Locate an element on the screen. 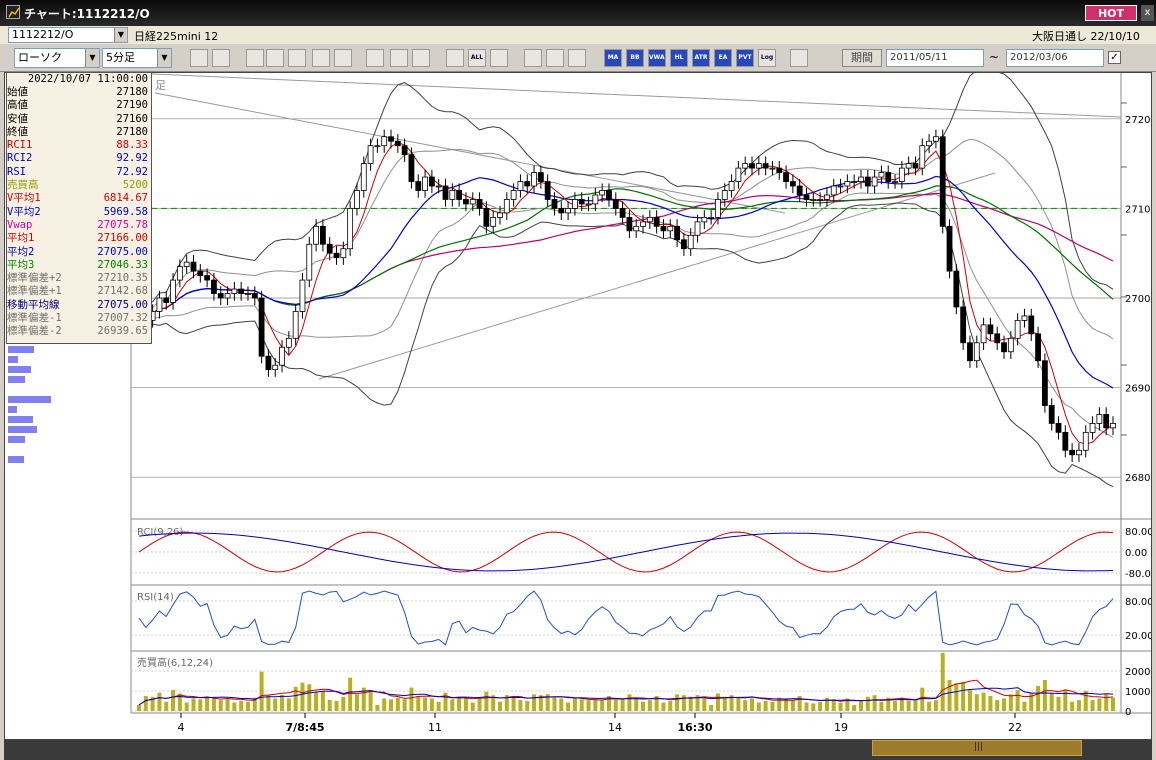 This screenshot has width=1156, height=760. date-from-field: 2011/05/11 is located at coordinates (935, 58).